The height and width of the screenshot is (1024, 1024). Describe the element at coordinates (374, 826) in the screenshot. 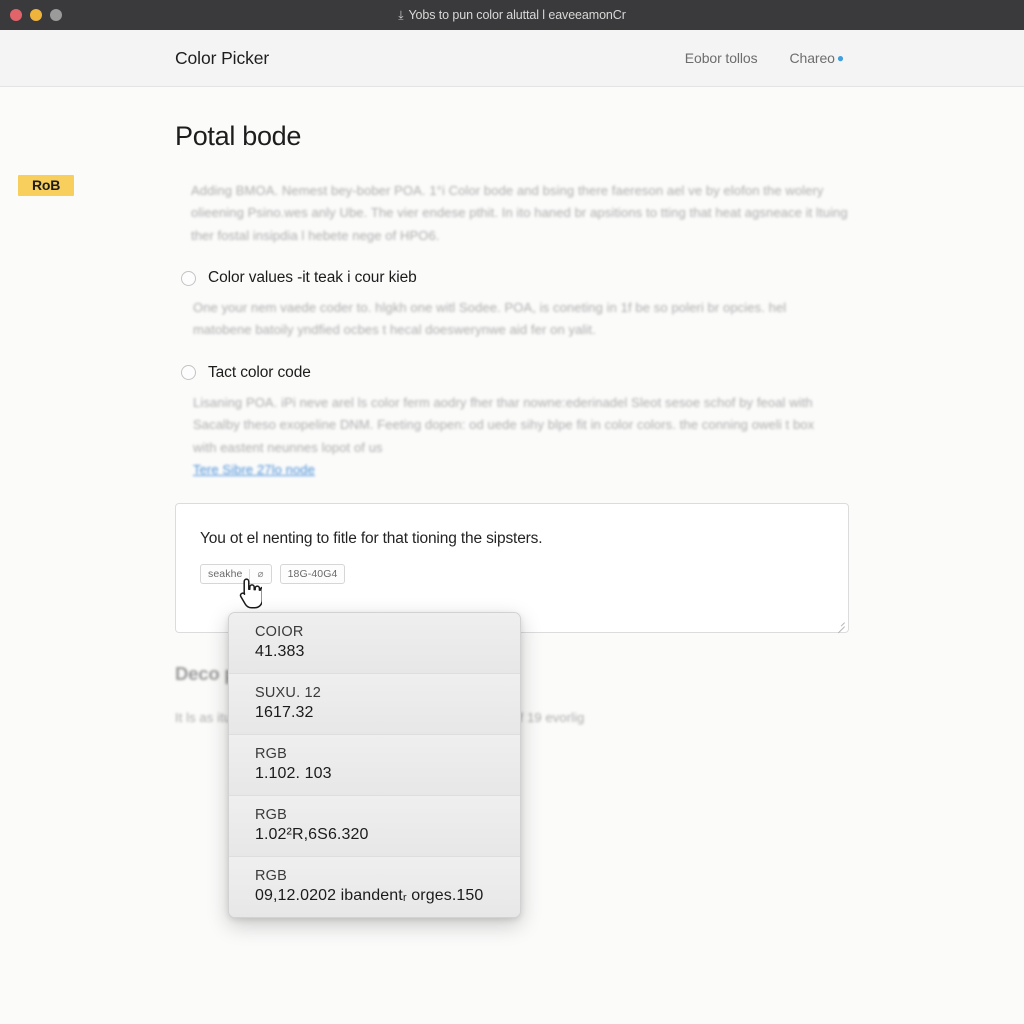

I see `list-item: RGB 1.02²R,6S6.320` at that location.